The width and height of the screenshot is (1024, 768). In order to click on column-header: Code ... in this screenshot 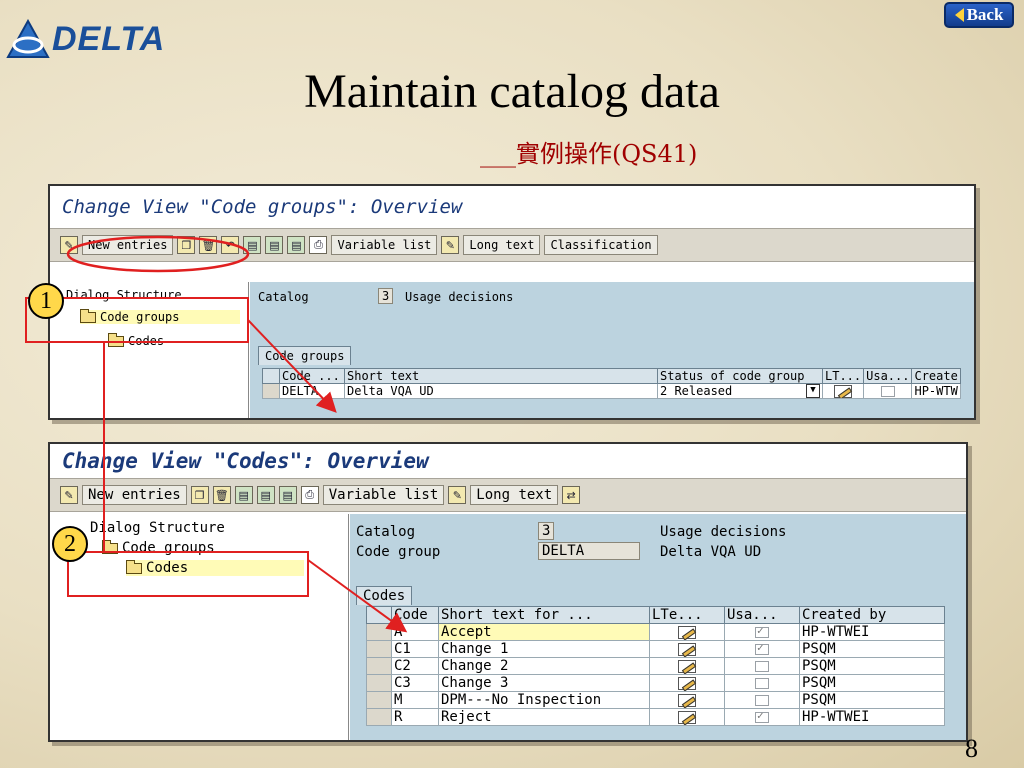, I will do `click(312, 376)`.